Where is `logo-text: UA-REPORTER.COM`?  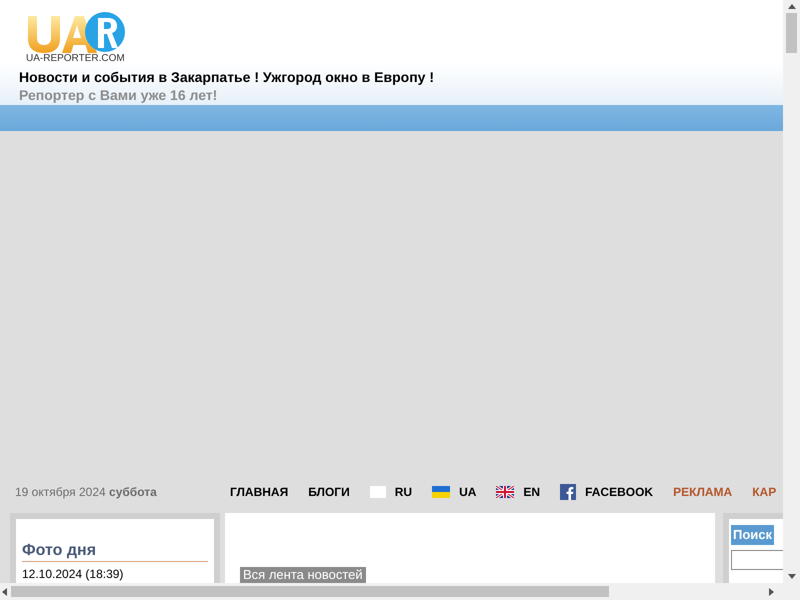
logo-text: UA-REPORTER.COM is located at coordinates (75, 59).